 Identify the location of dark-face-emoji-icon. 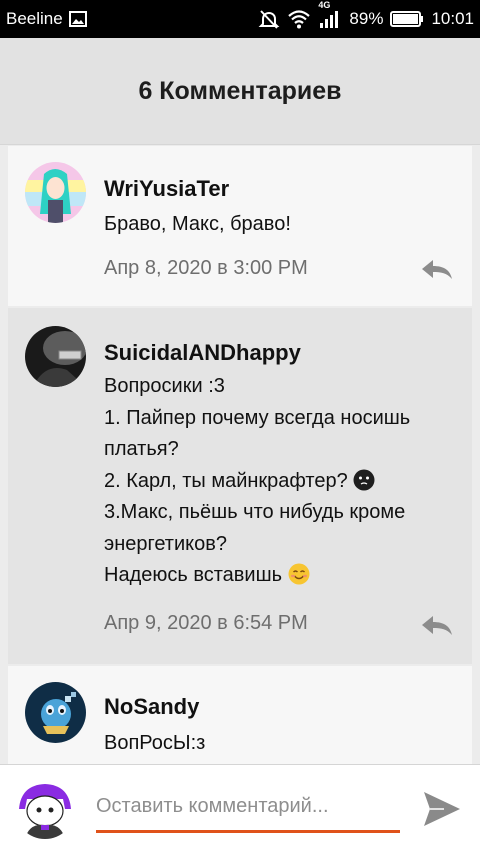
(364, 480).